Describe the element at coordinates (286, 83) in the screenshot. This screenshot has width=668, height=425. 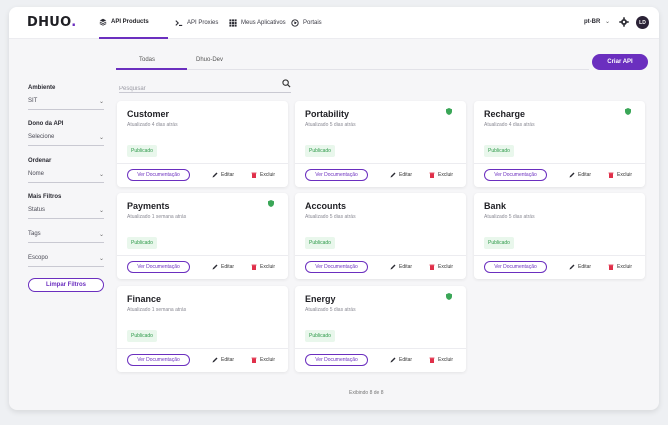
I see `search-icon` at that location.